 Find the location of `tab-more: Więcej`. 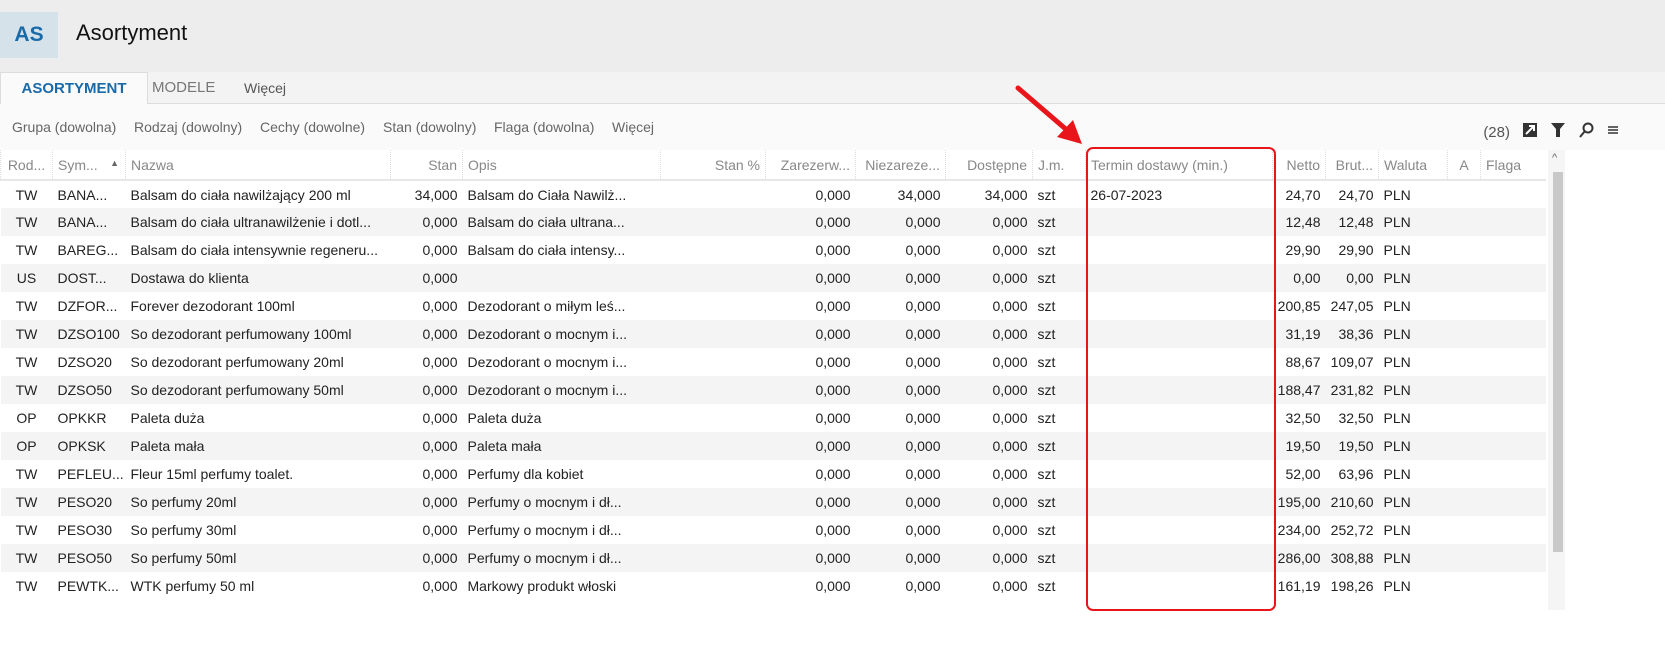

tab-more: Więcej is located at coordinates (265, 88).